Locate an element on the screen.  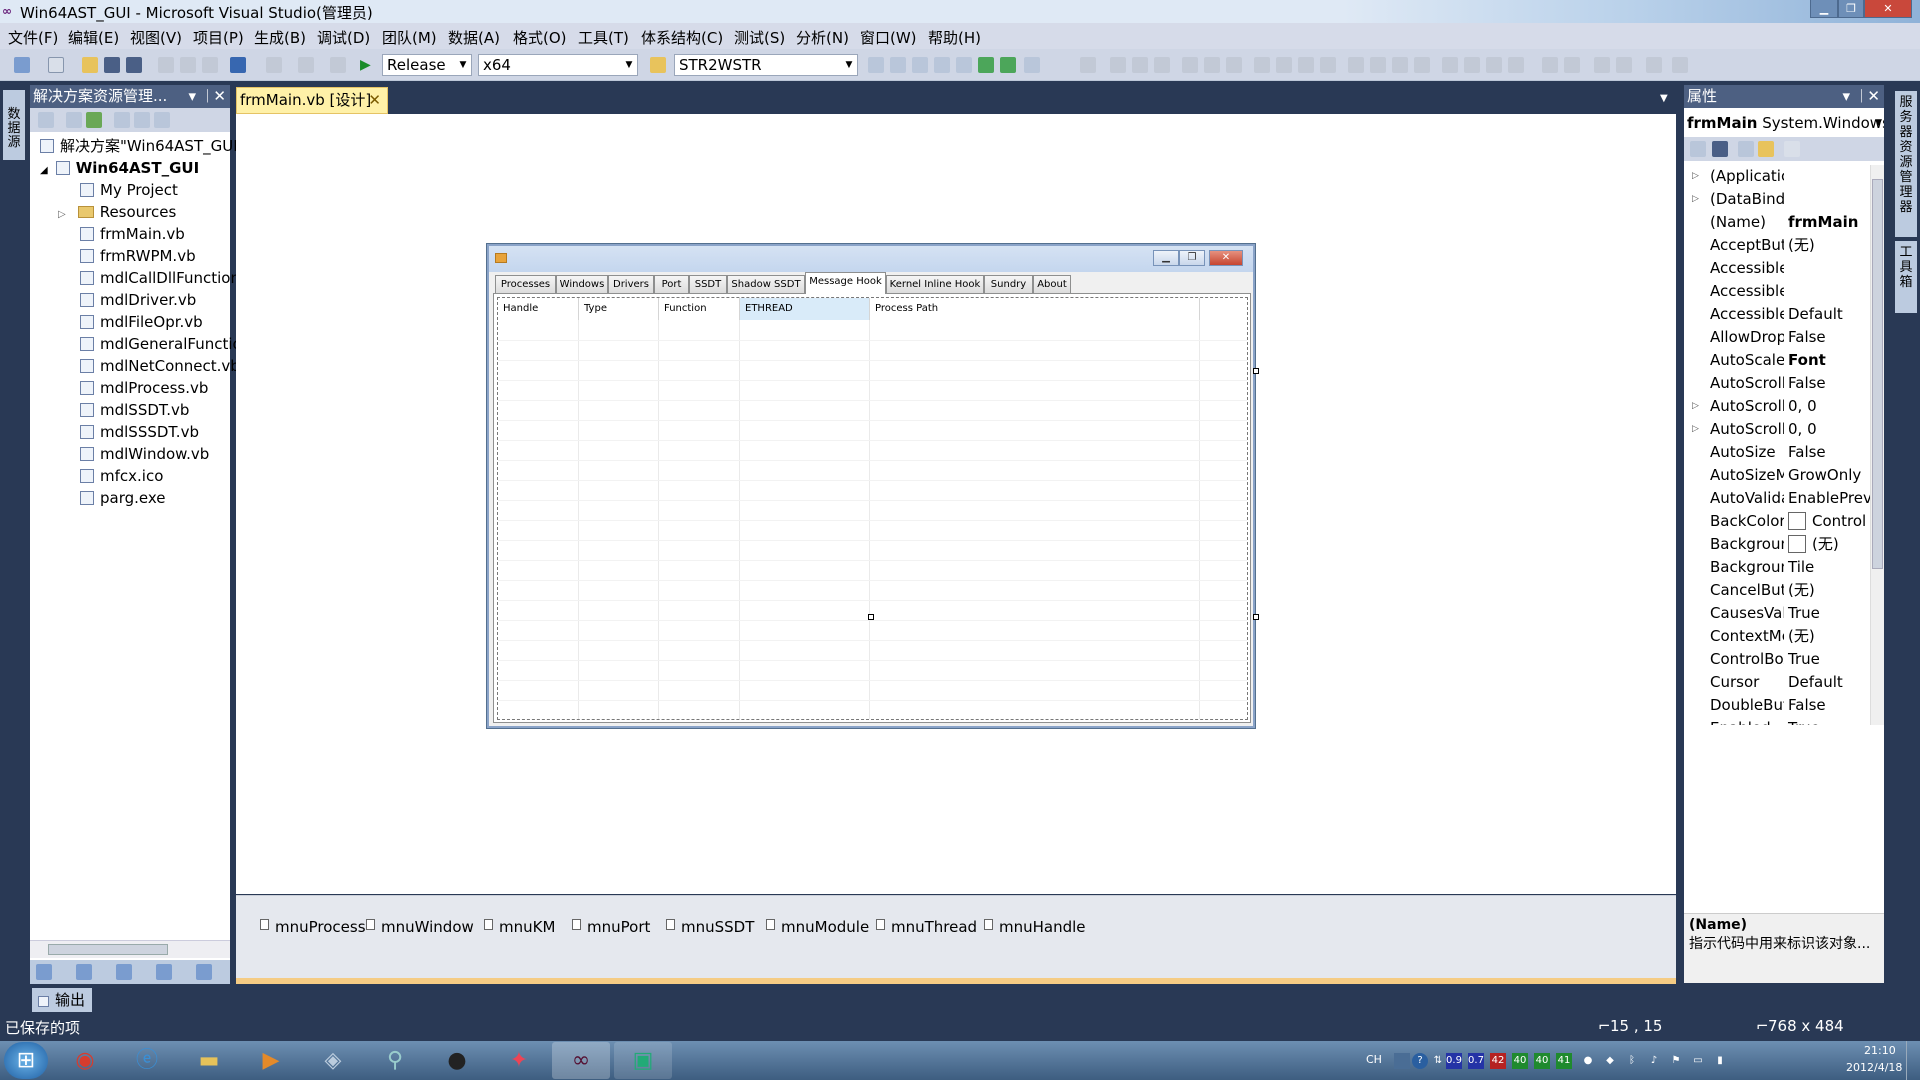
network-icon: ⇅ is located at coordinates (1438, 1061).